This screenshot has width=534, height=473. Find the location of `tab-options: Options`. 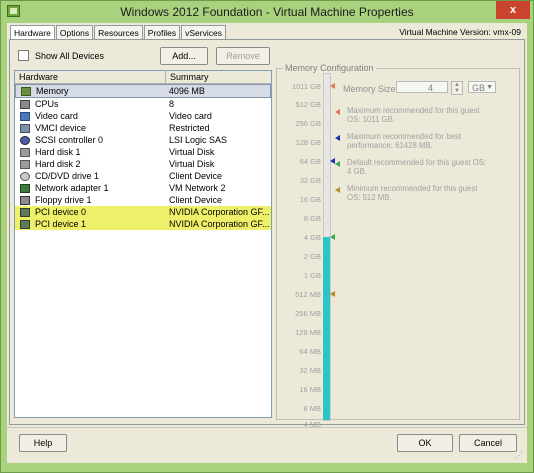

tab-options: Options is located at coordinates (74, 32).